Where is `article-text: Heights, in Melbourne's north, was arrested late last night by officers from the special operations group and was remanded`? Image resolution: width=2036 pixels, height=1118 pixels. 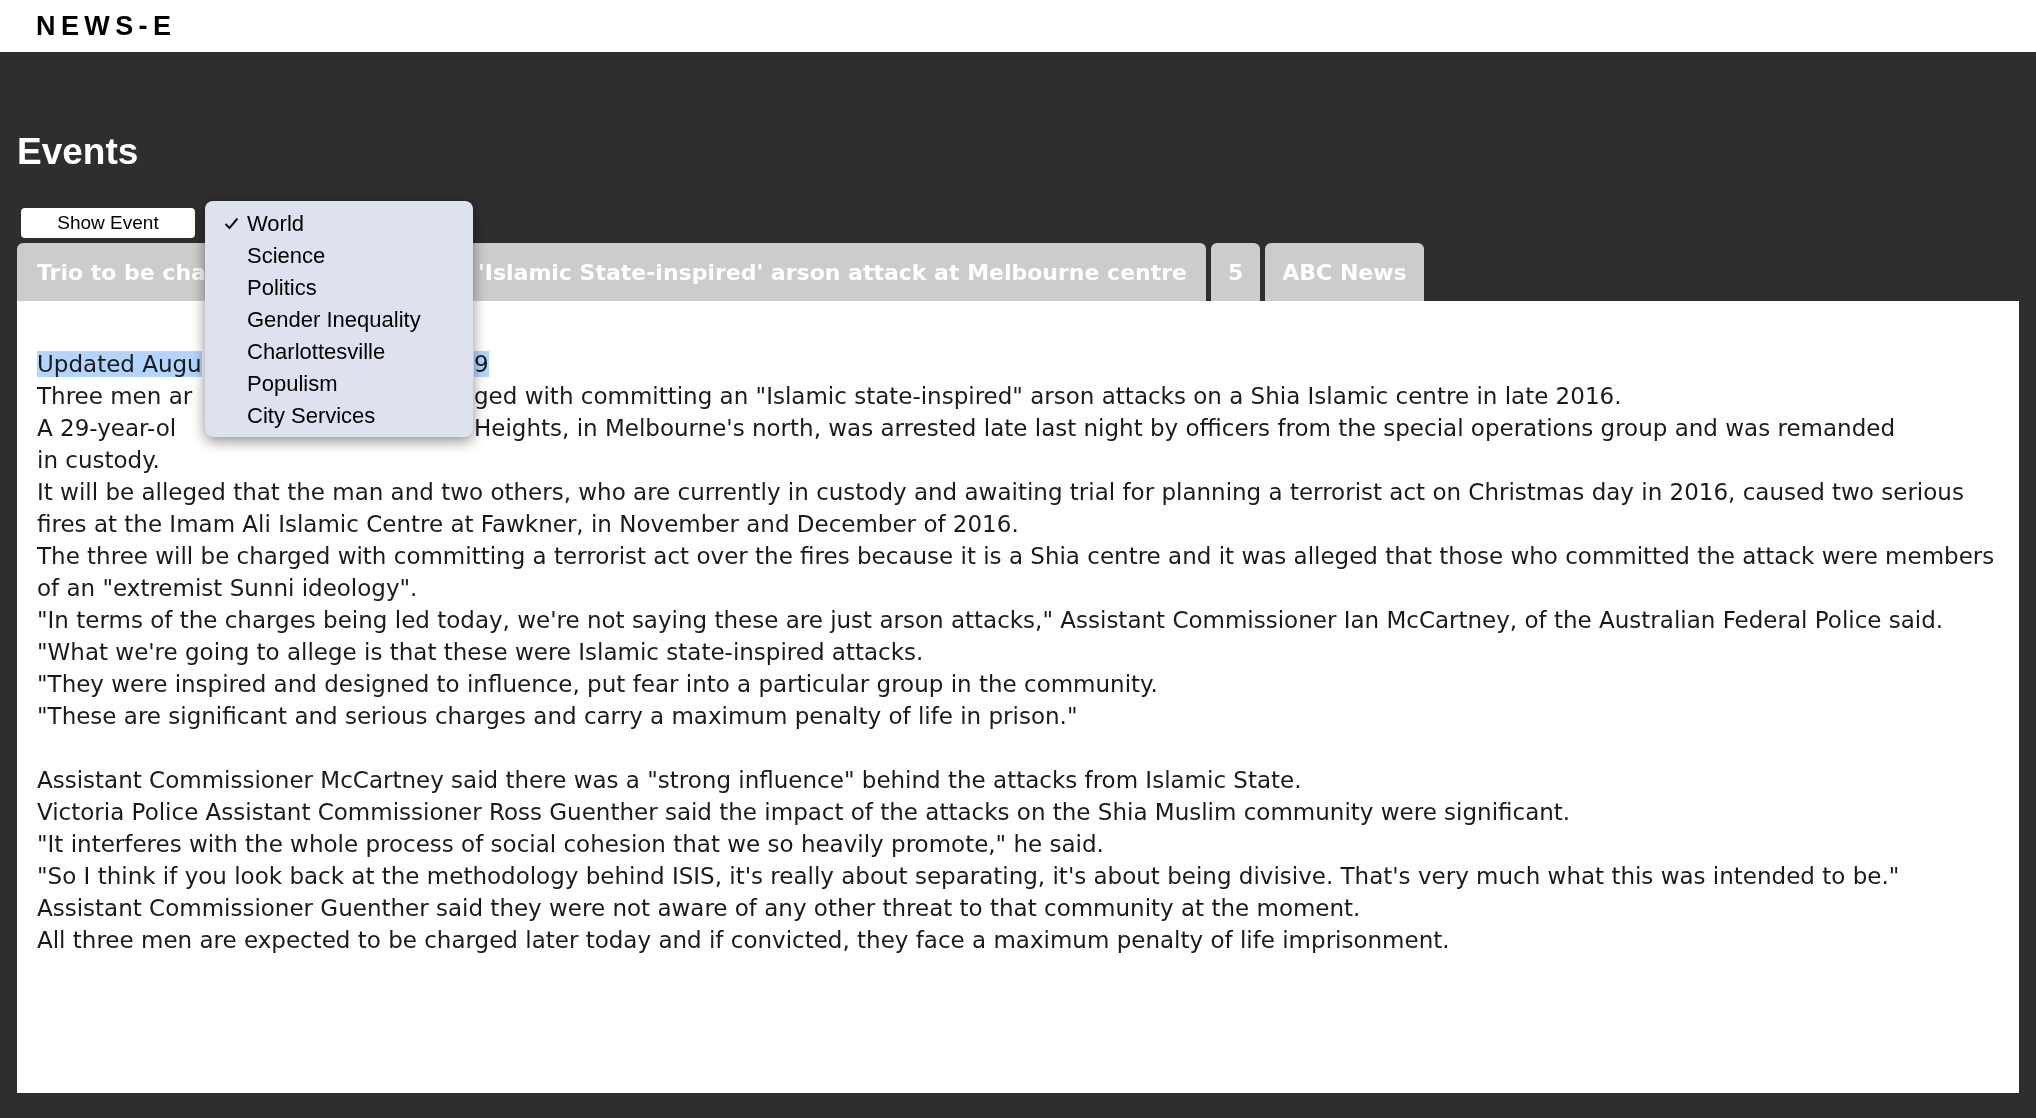 article-text: Heights, in Melbourne's north, was arrested late last night by officers from the special operations group and was remanded is located at coordinates (1184, 428).